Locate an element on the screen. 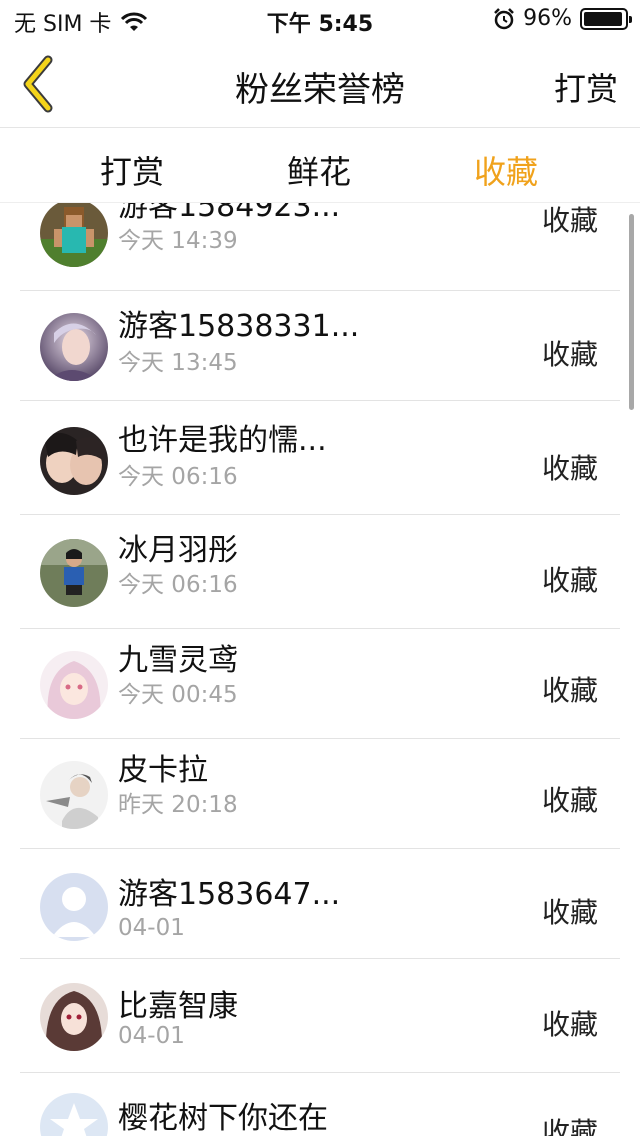 This screenshot has height=1136, width=640. tab-favorites: 收藏 is located at coordinates (506, 170).